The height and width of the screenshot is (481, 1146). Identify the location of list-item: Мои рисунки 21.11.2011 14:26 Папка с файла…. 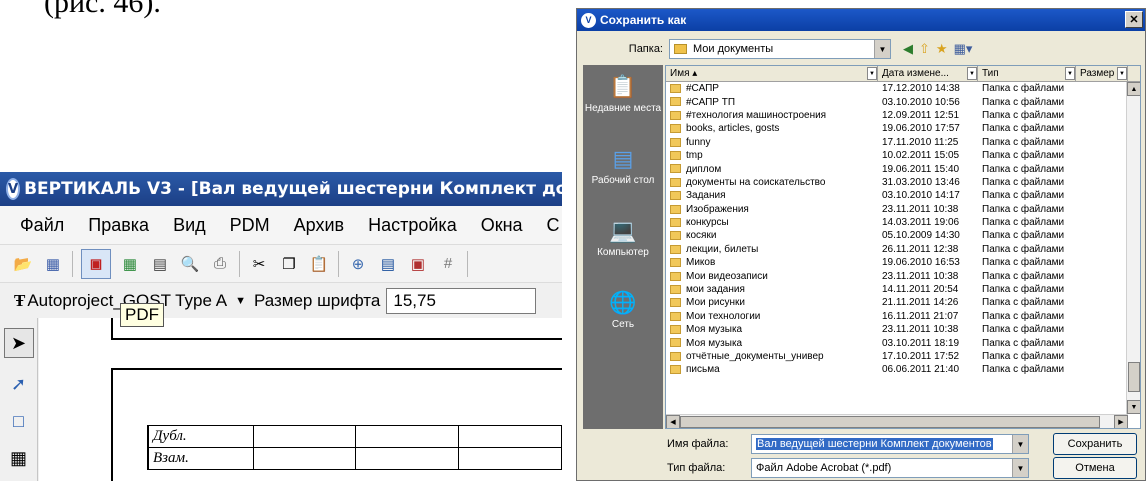
(903, 302).